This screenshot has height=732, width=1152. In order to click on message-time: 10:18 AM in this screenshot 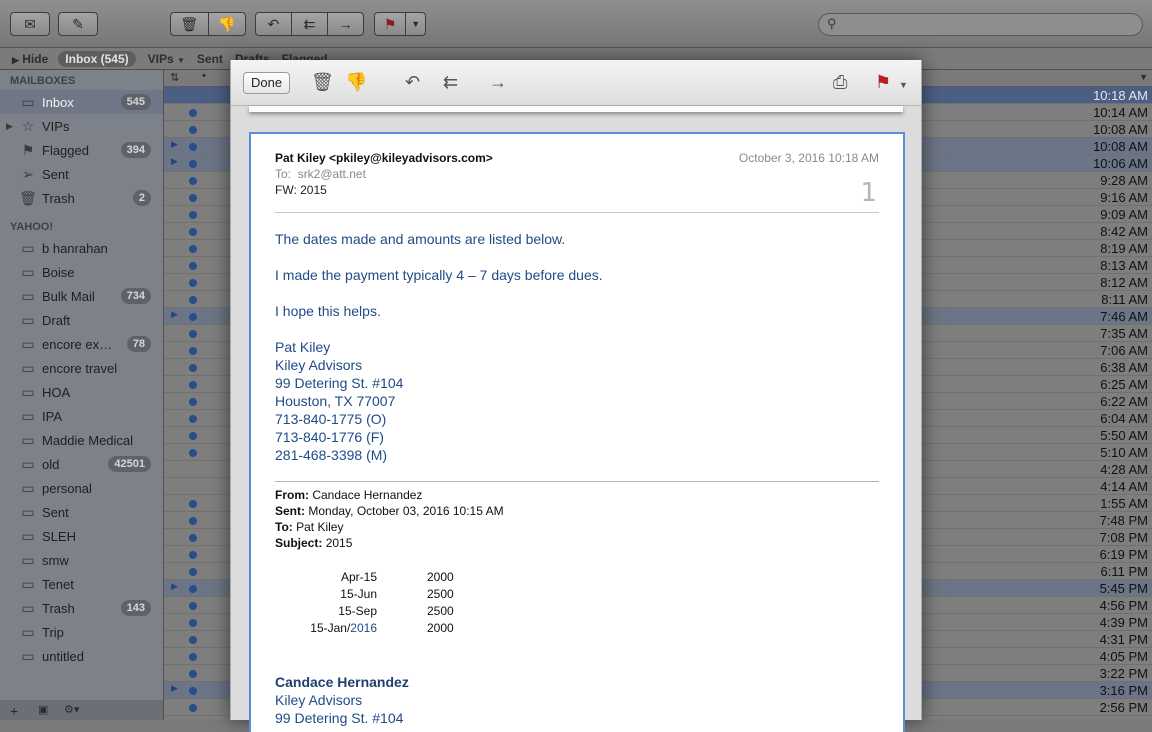, I will do `click(1120, 95)`.